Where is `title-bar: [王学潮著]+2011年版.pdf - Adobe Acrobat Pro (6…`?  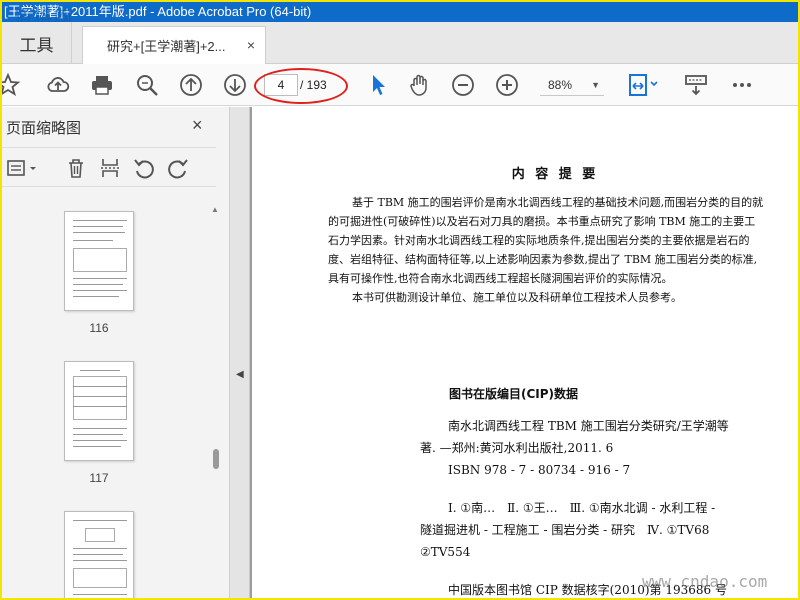
title-bar: [王学潮著]+2011年版.pdf - Adobe Acrobat Pro (6… is located at coordinates (400, 12).